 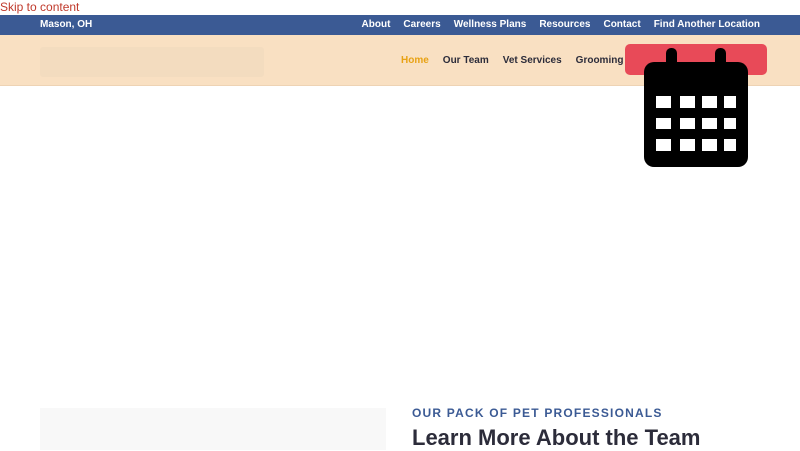 What do you see at coordinates (152, 62) in the screenshot?
I see `site-logo` at bounding box center [152, 62].